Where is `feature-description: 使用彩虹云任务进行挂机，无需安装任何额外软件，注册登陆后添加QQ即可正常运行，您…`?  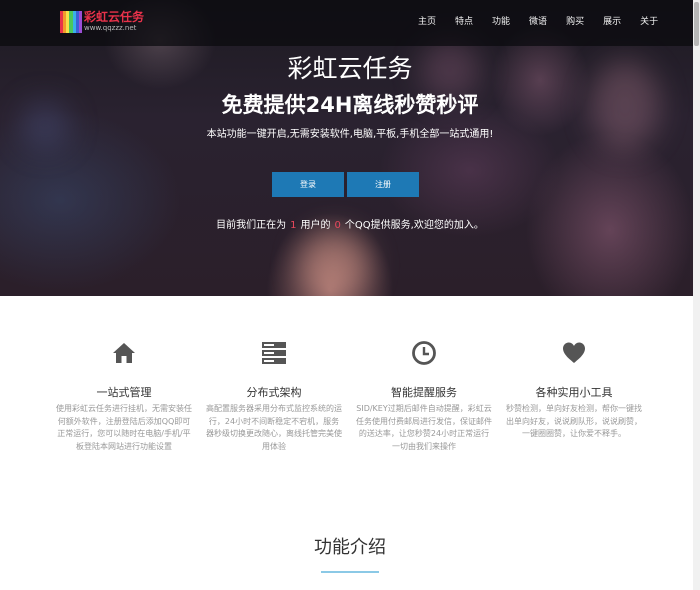
feature-description: 使用彩虹云任务进行挂机，无需安装任何额外软件，注册登陆后添加QQ即可正常运行，您… is located at coordinates (124, 427).